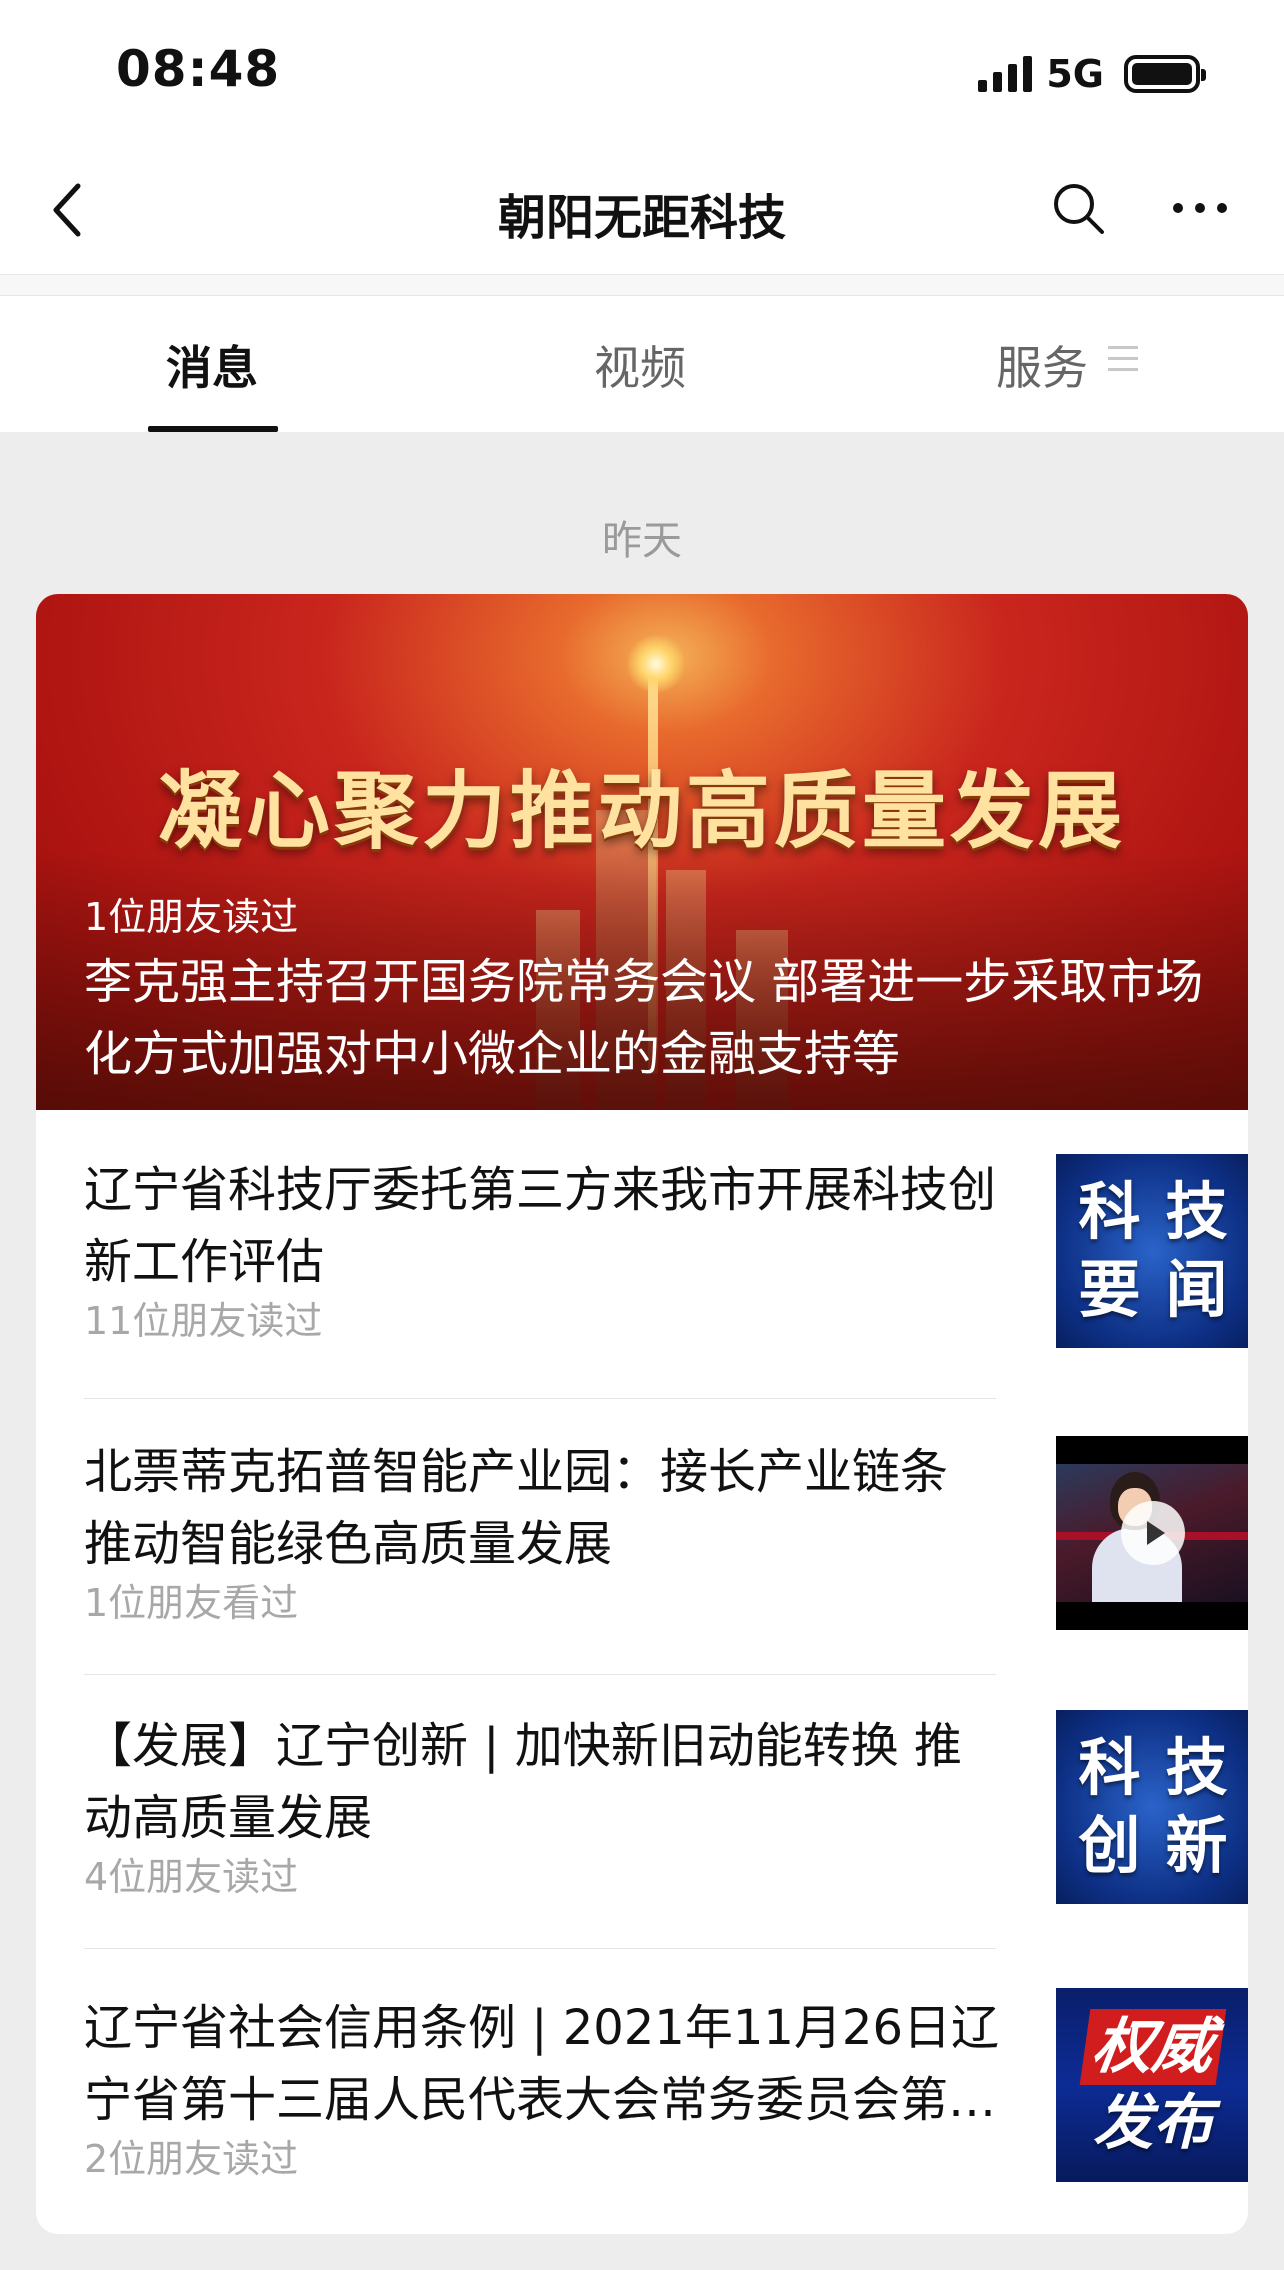 The height and width of the screenshot is (2270, 1284). What do you see at coordinates (1123, 360) in the screenshot?
I see `menu-icon` at bounding box center [1123, 360].